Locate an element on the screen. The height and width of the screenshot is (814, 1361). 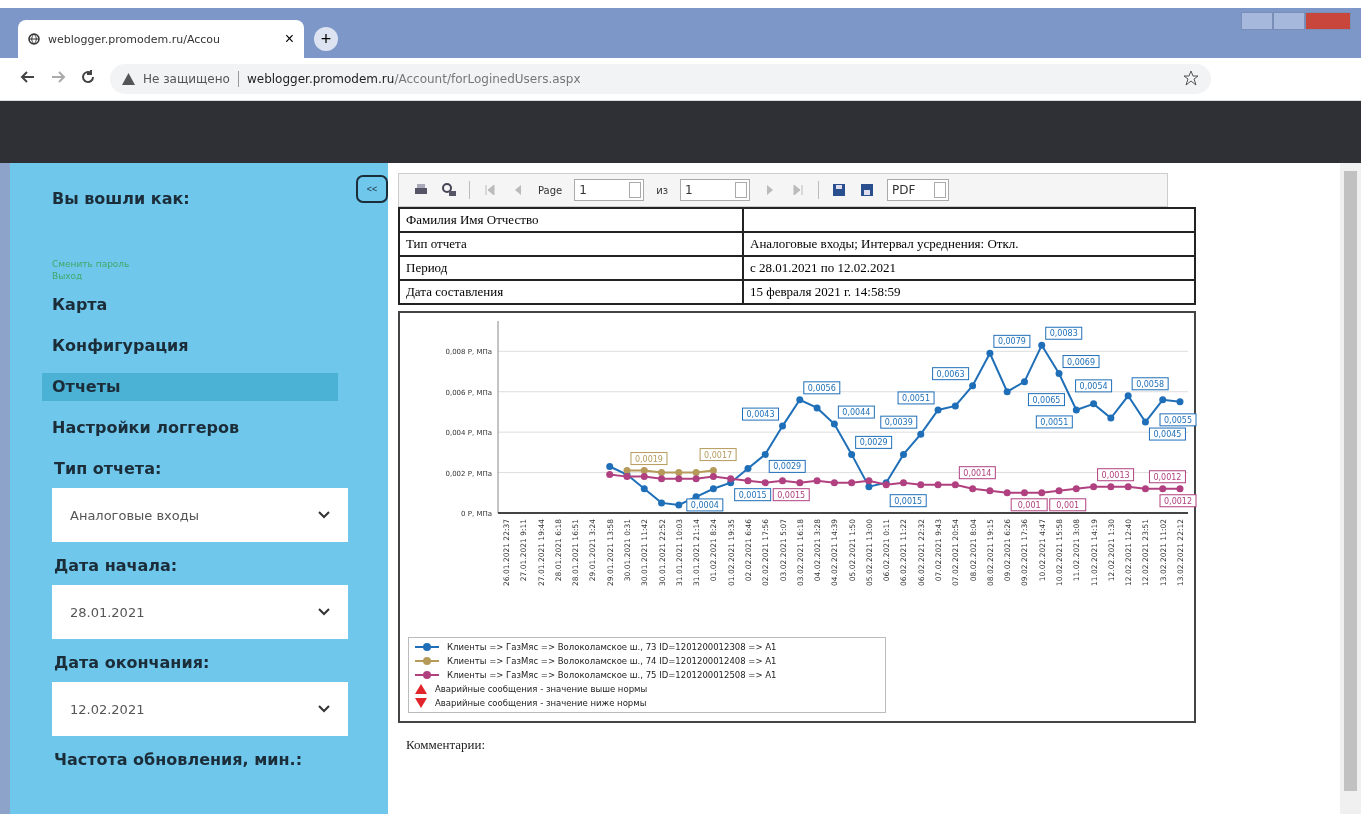
nav-item: Конфигурация is located at coordinates (190, 346).